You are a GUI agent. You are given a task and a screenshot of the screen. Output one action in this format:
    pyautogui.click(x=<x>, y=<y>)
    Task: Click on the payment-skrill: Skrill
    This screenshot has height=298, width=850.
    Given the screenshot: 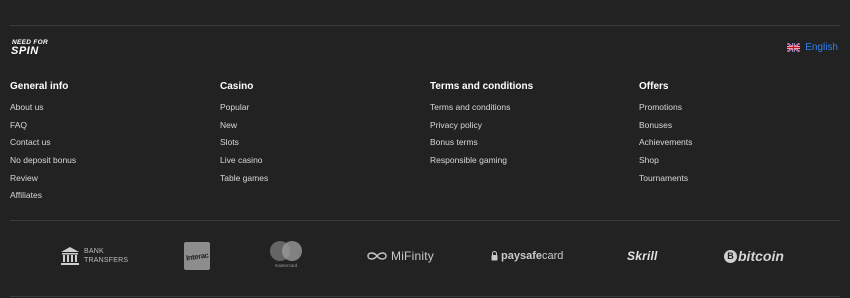 What is the action you would take?
    pyautogui.click(x=642, y=256)
    